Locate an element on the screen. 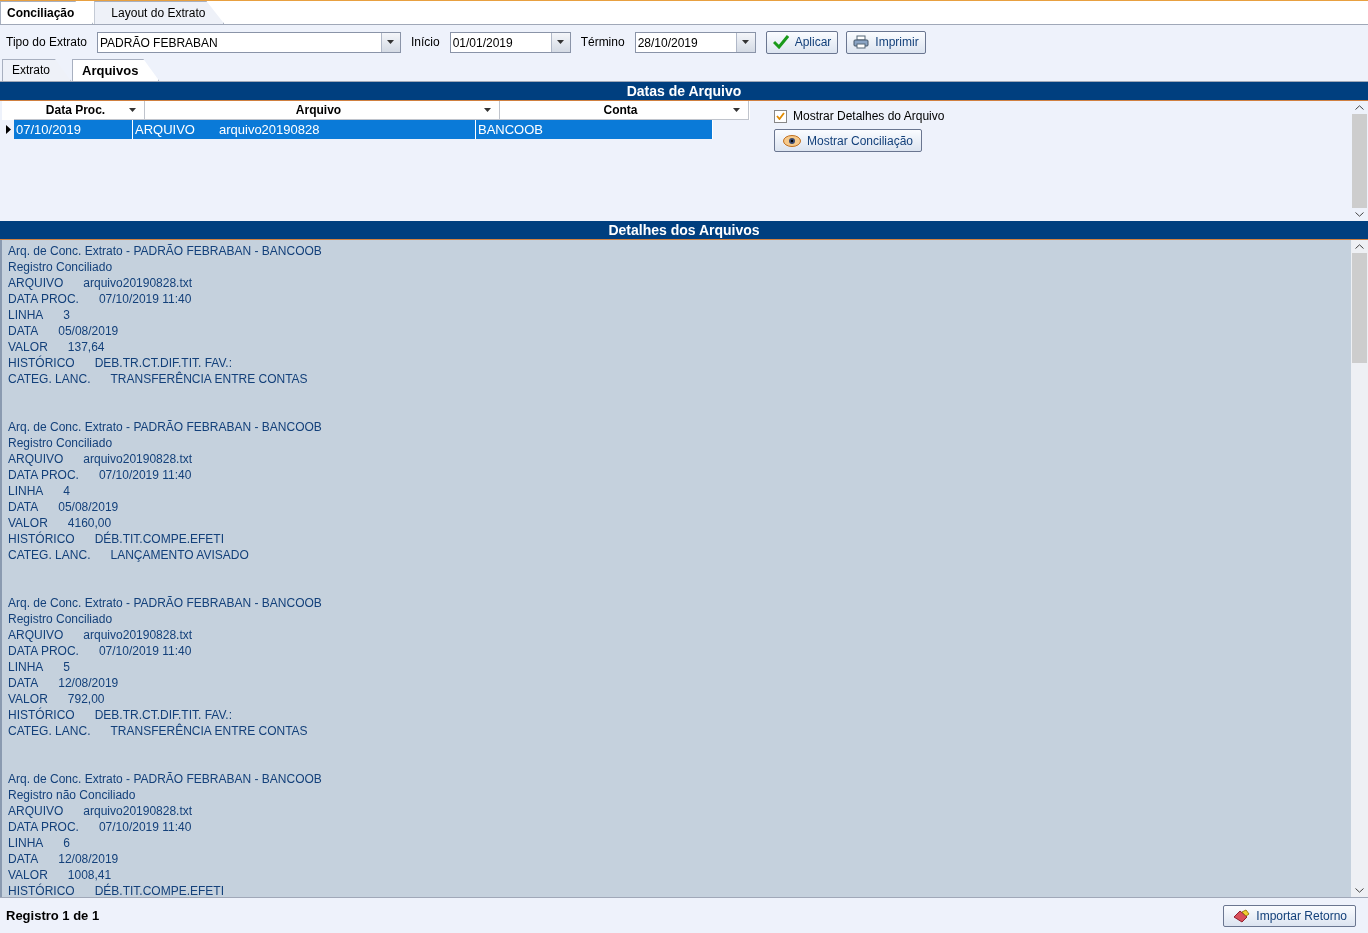  printer-icon is located at coordinates (861, 42).